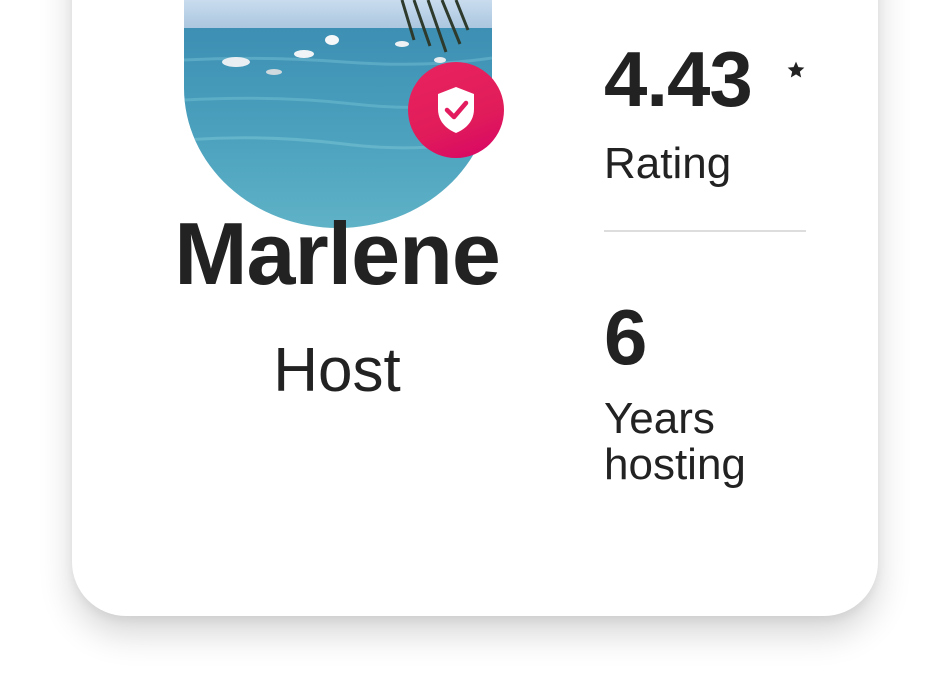  Describe the element at coordinates (625, 337) in the screenshot. I see `years-hosting-value: 6` at that location.